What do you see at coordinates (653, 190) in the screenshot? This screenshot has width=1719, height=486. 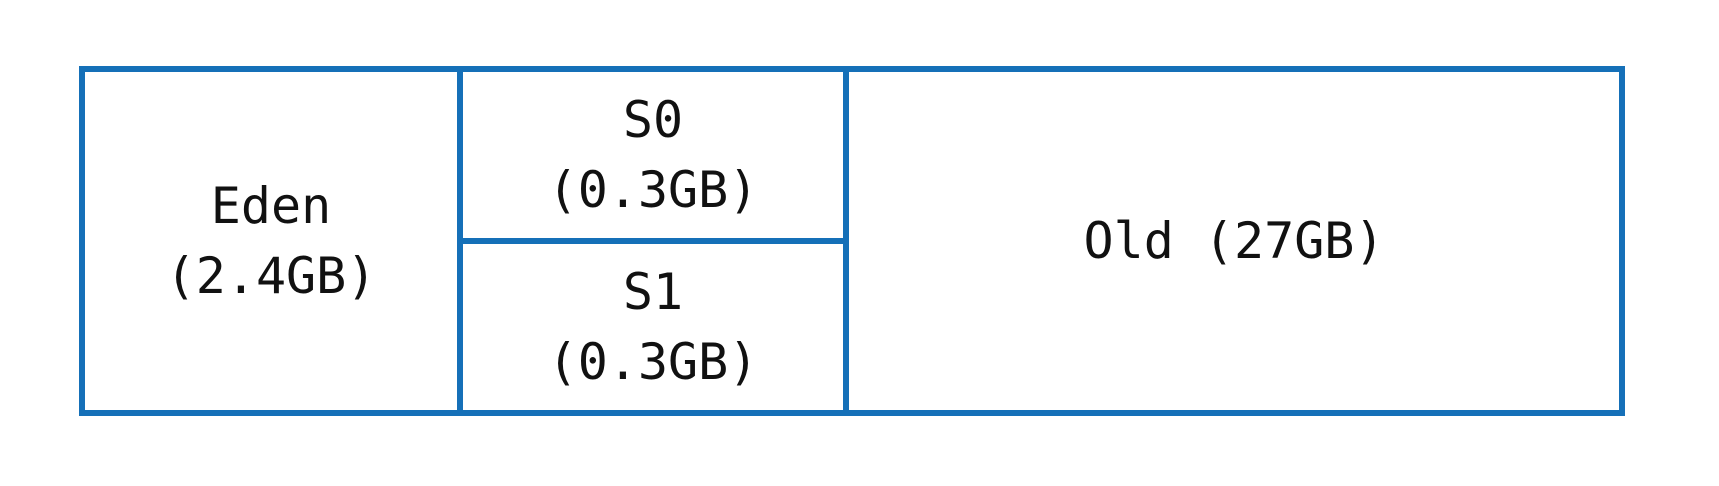 I see `s0-size: (0.3GB)` at bounding box center [653, 190].